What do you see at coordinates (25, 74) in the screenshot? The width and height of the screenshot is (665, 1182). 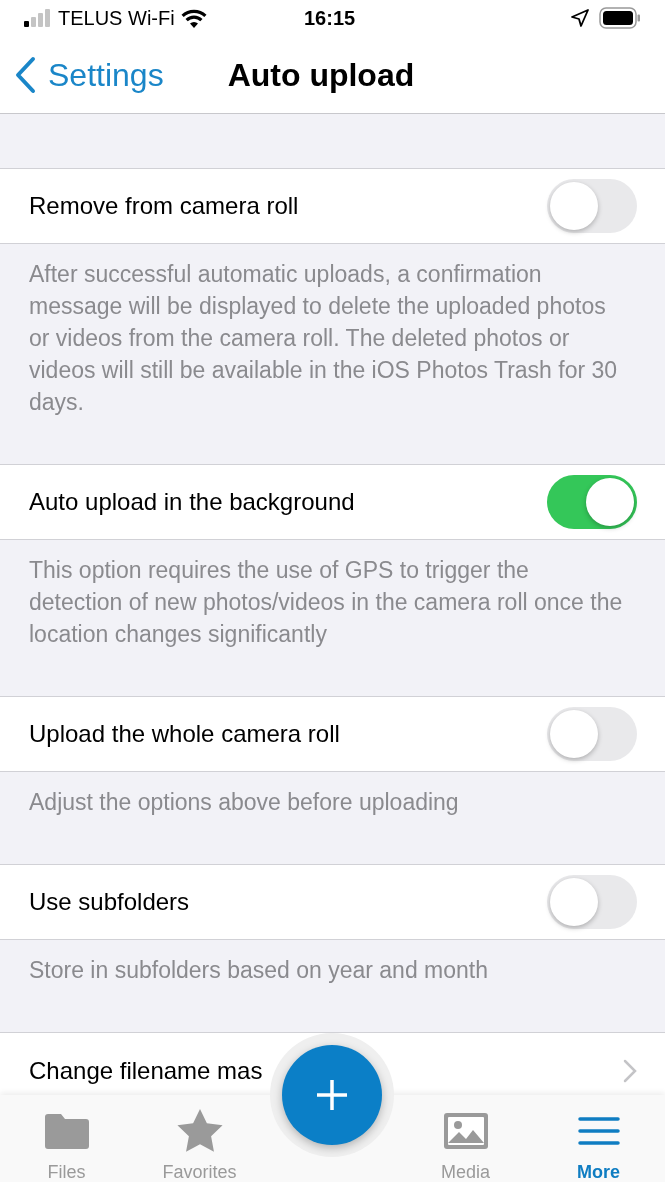 I see `chevron-left-icon` at bounding box center [25, 74].